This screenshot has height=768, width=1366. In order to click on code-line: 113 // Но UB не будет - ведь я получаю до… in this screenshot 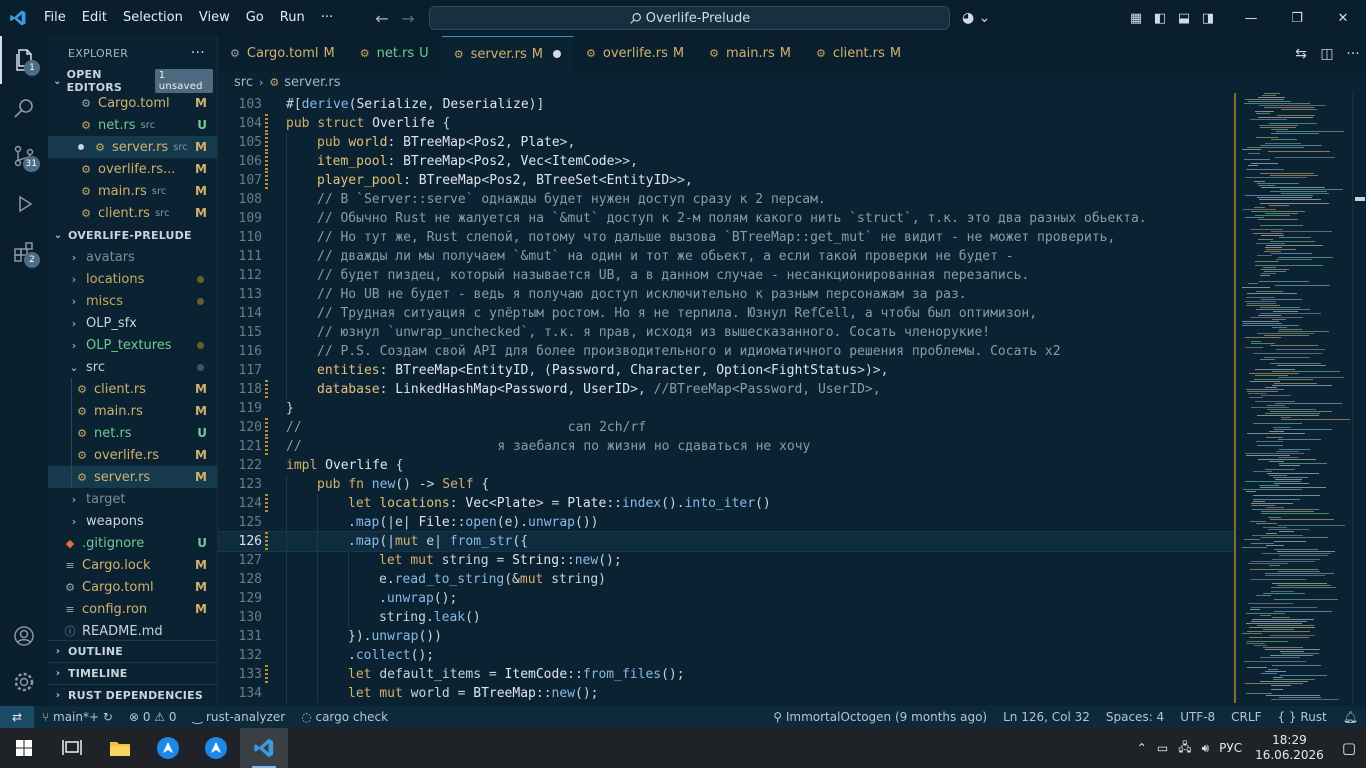, I will do `click(726, 294)`.